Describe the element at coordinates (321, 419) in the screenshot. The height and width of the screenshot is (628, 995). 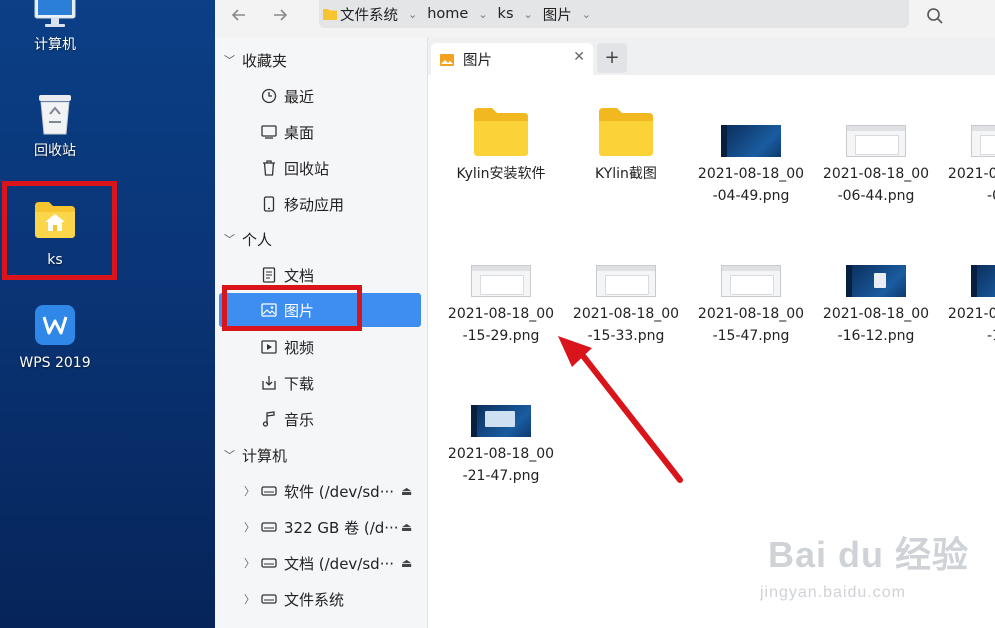
I see `sidebar-item-music: 音乐` at that location.